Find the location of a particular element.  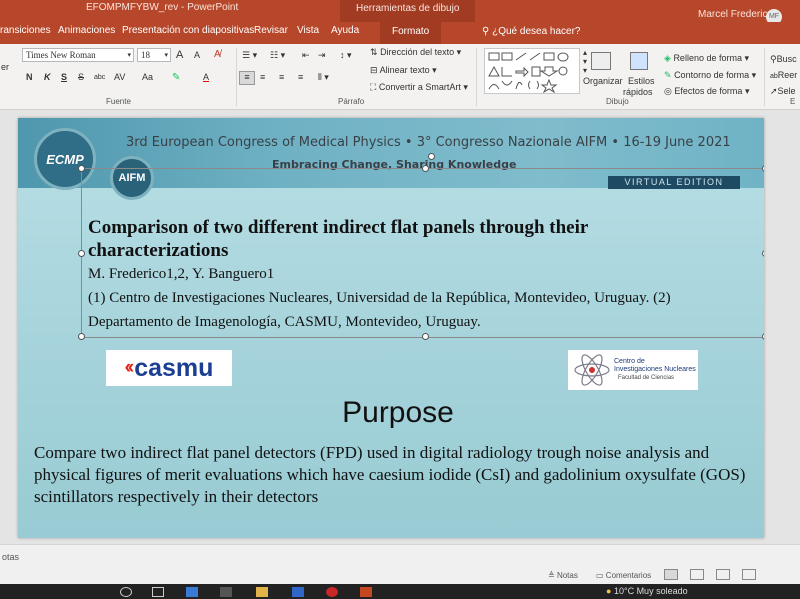

smartart-button: ⛶ Convertir a SmartArt ▾ is located at coordinates (419, 87).